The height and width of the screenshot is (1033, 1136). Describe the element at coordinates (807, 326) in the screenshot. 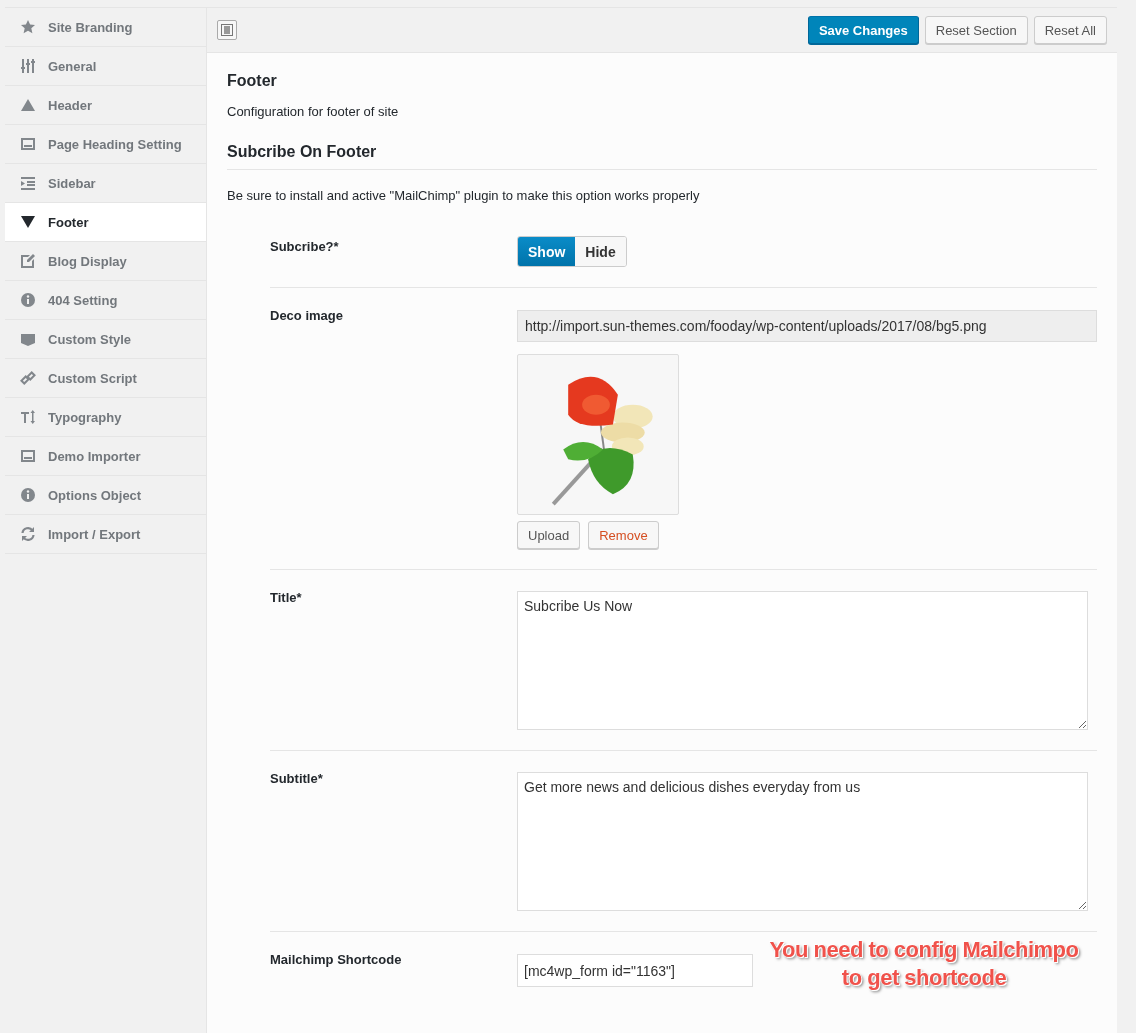

I see `url-field: http://import.sun-themes.com/fooday/wp-content/uploads/2017/08/bg5.png` at that location.